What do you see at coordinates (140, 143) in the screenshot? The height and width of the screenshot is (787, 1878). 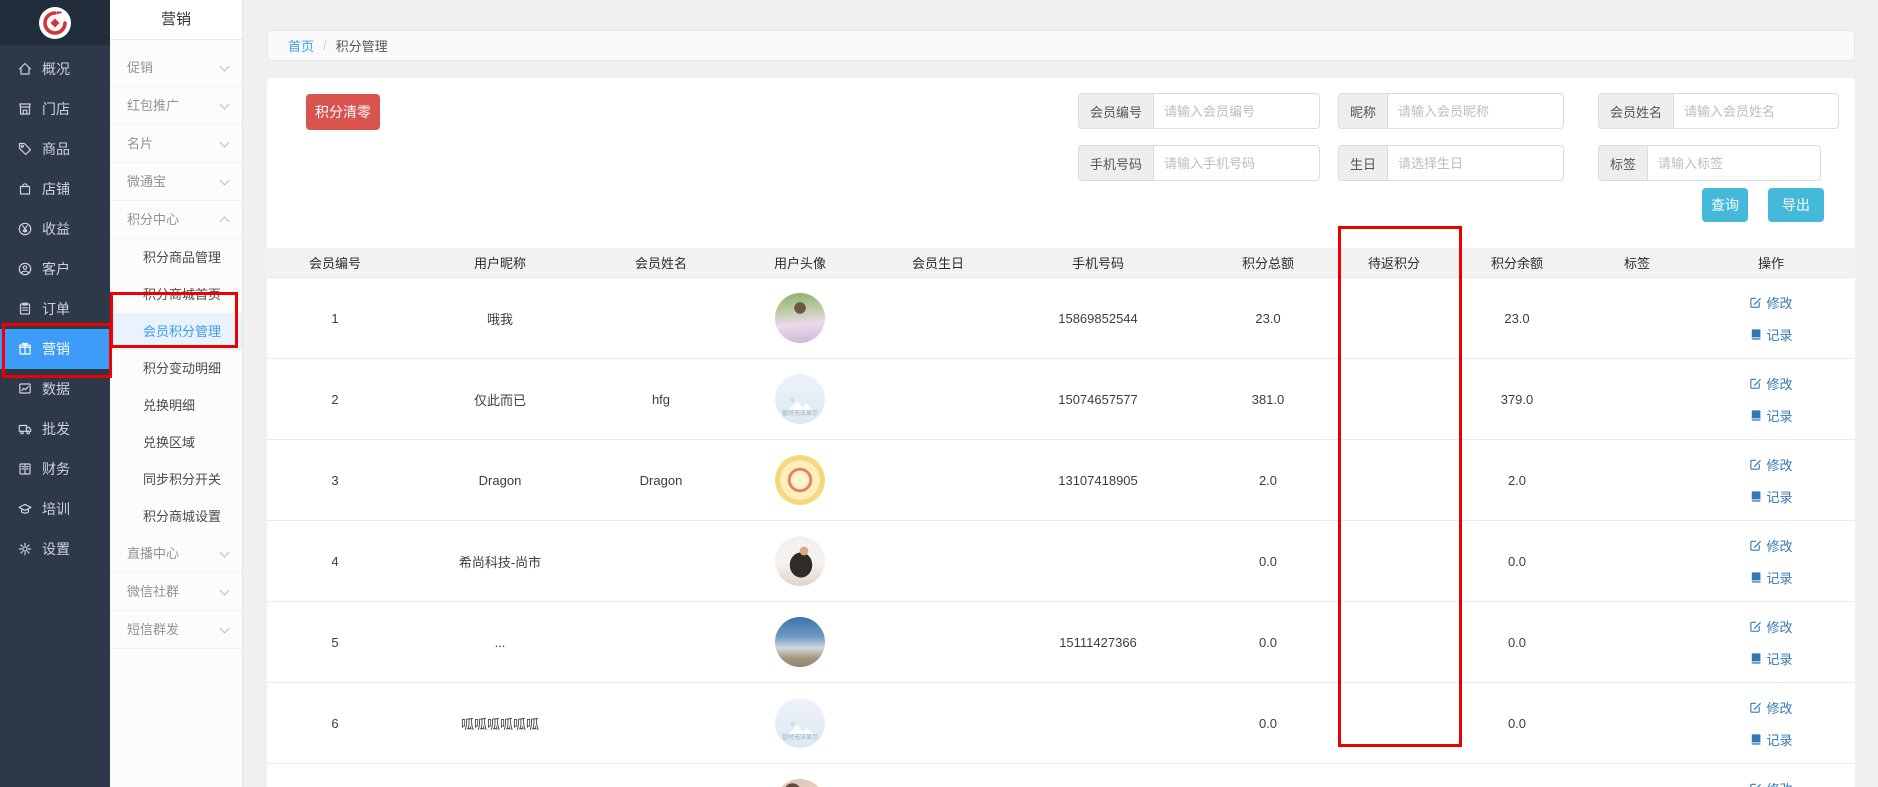 I see `menu-item-label: 名片` at bounding box center [140, 143].